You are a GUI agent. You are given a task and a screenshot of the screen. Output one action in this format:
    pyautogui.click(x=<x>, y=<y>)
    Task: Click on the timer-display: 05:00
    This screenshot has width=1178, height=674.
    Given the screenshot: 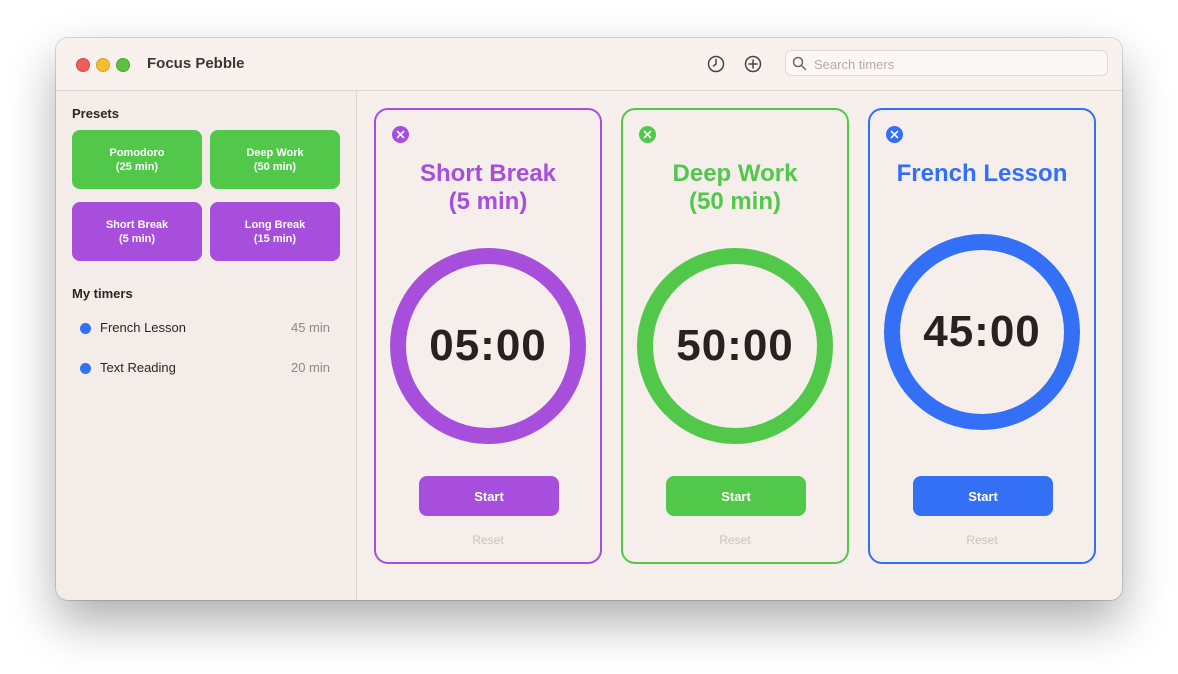 What is the action you would take?
    pyautogui.click(x=488, y=345)
    